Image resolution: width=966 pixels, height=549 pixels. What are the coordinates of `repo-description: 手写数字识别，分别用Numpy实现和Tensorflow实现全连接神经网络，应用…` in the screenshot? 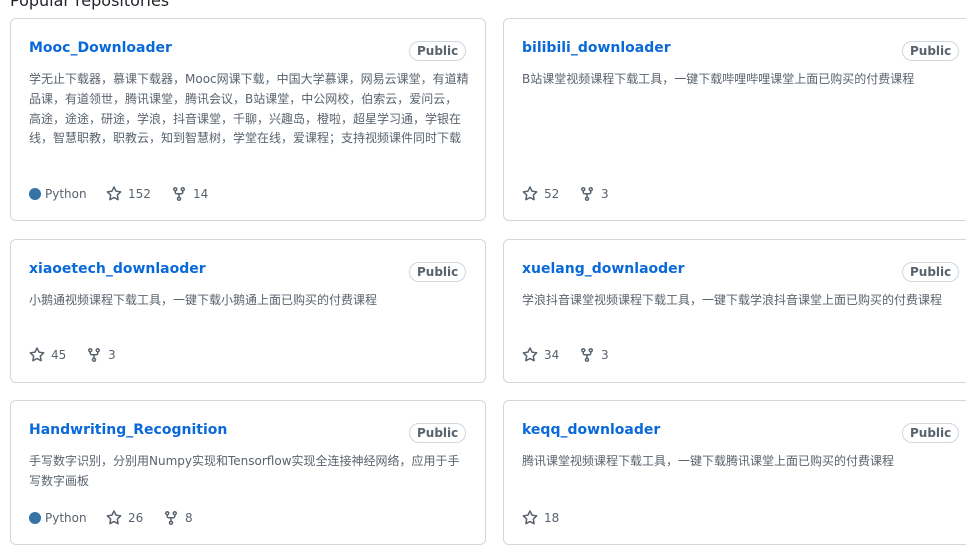 It's located at (244, 471).